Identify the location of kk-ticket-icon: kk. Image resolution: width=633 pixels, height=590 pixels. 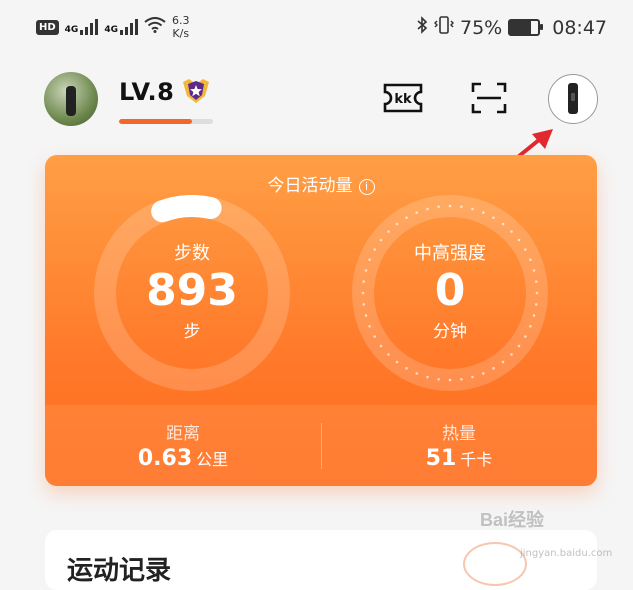
(403, 98).